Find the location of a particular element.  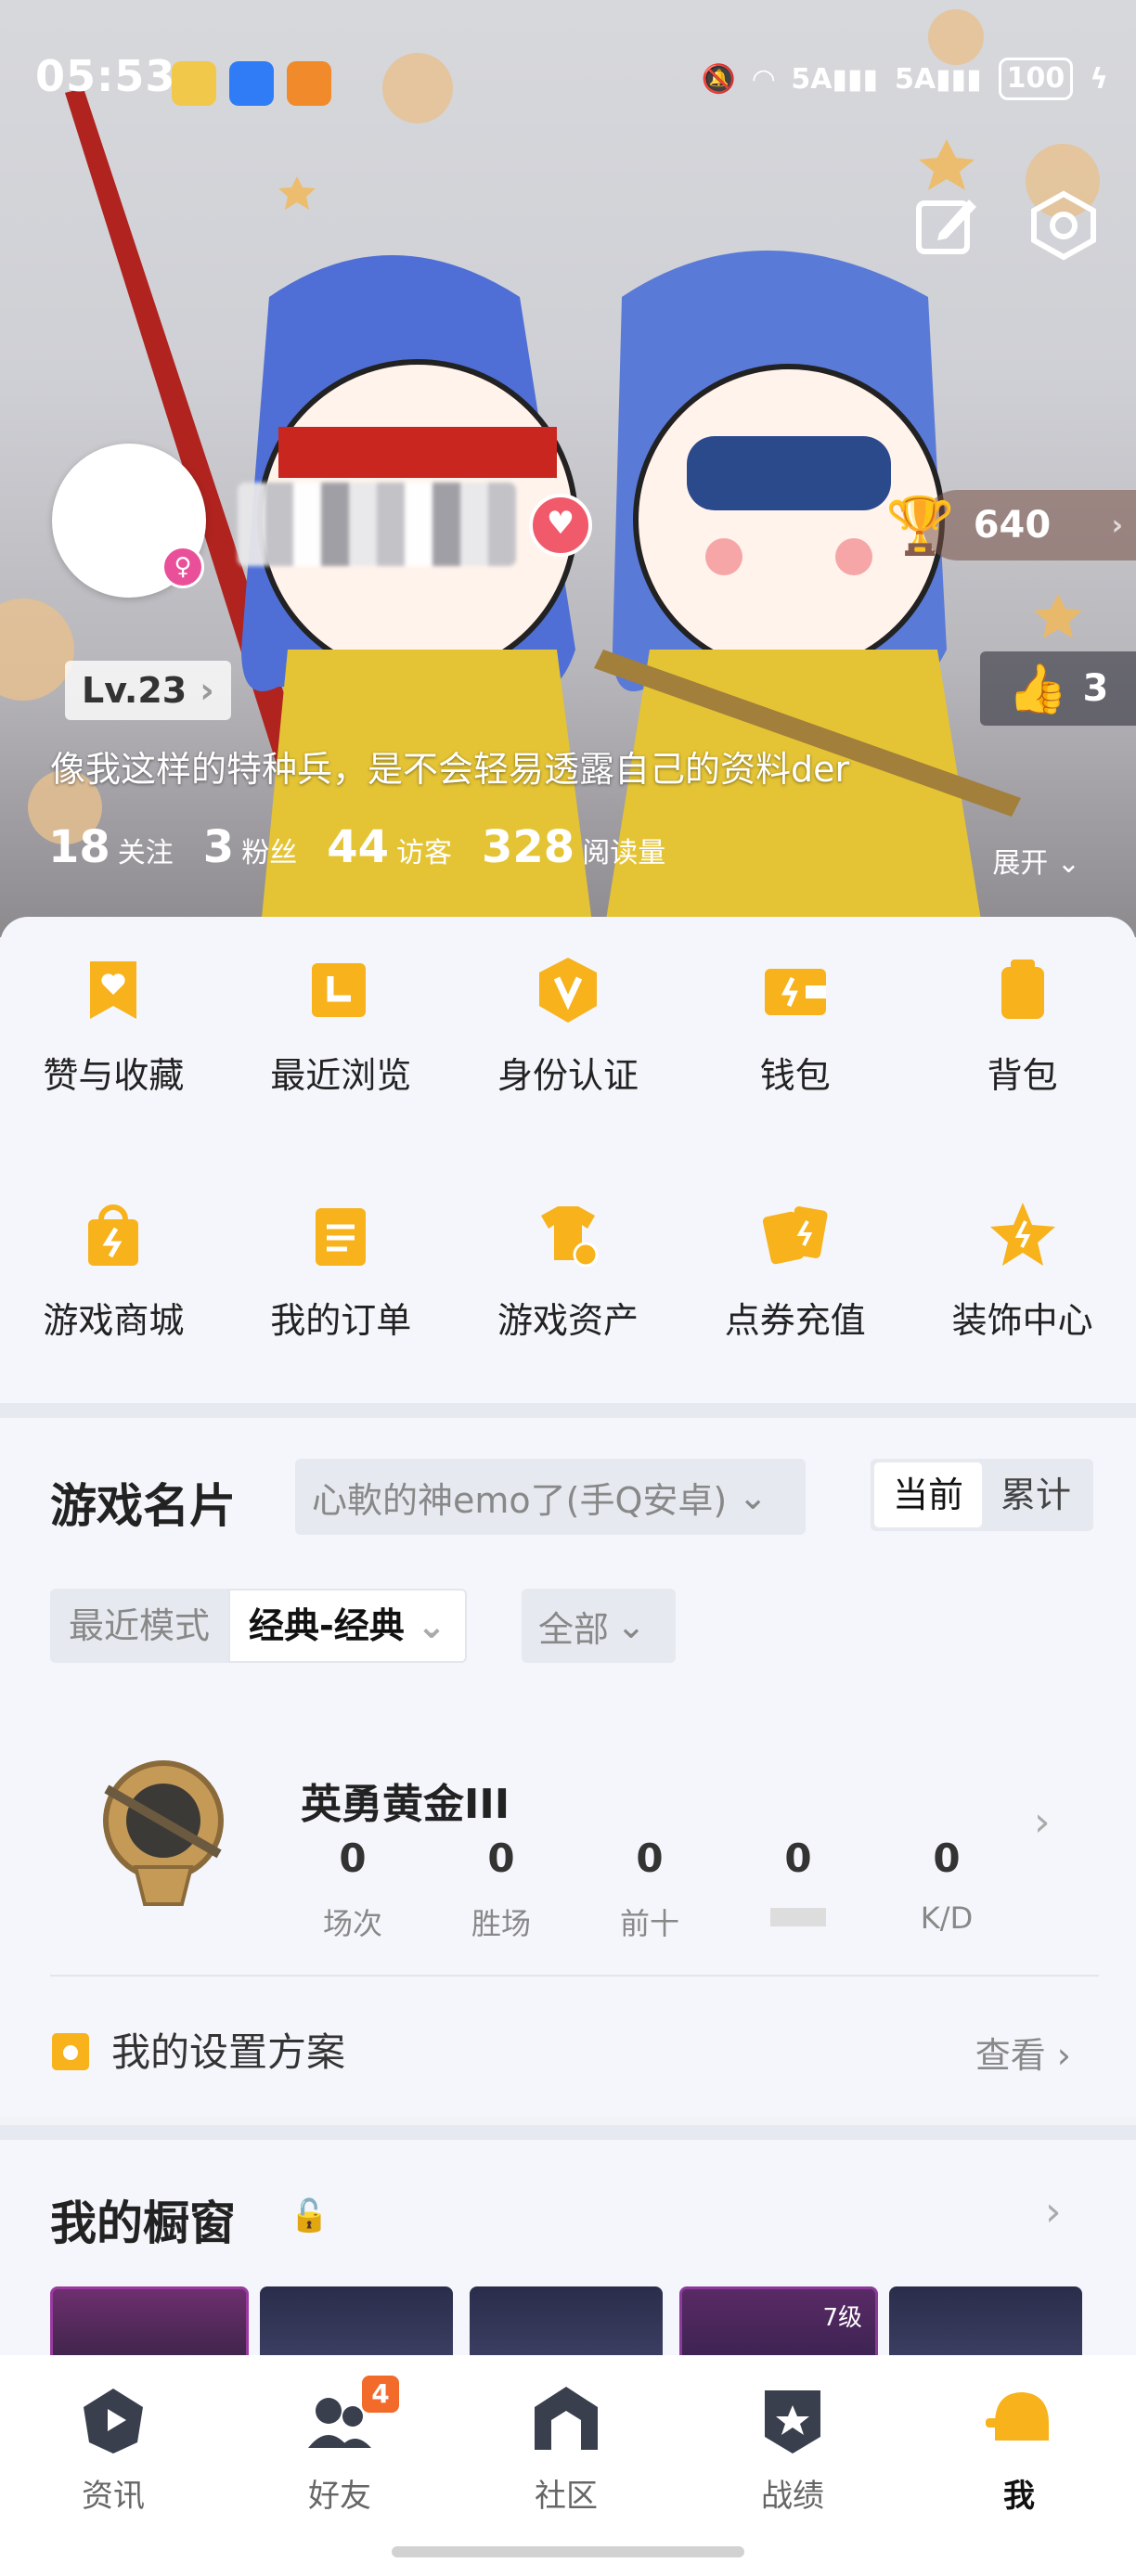

time-range-toggle: 当前 累计 is located at coordinates (982, 1495).